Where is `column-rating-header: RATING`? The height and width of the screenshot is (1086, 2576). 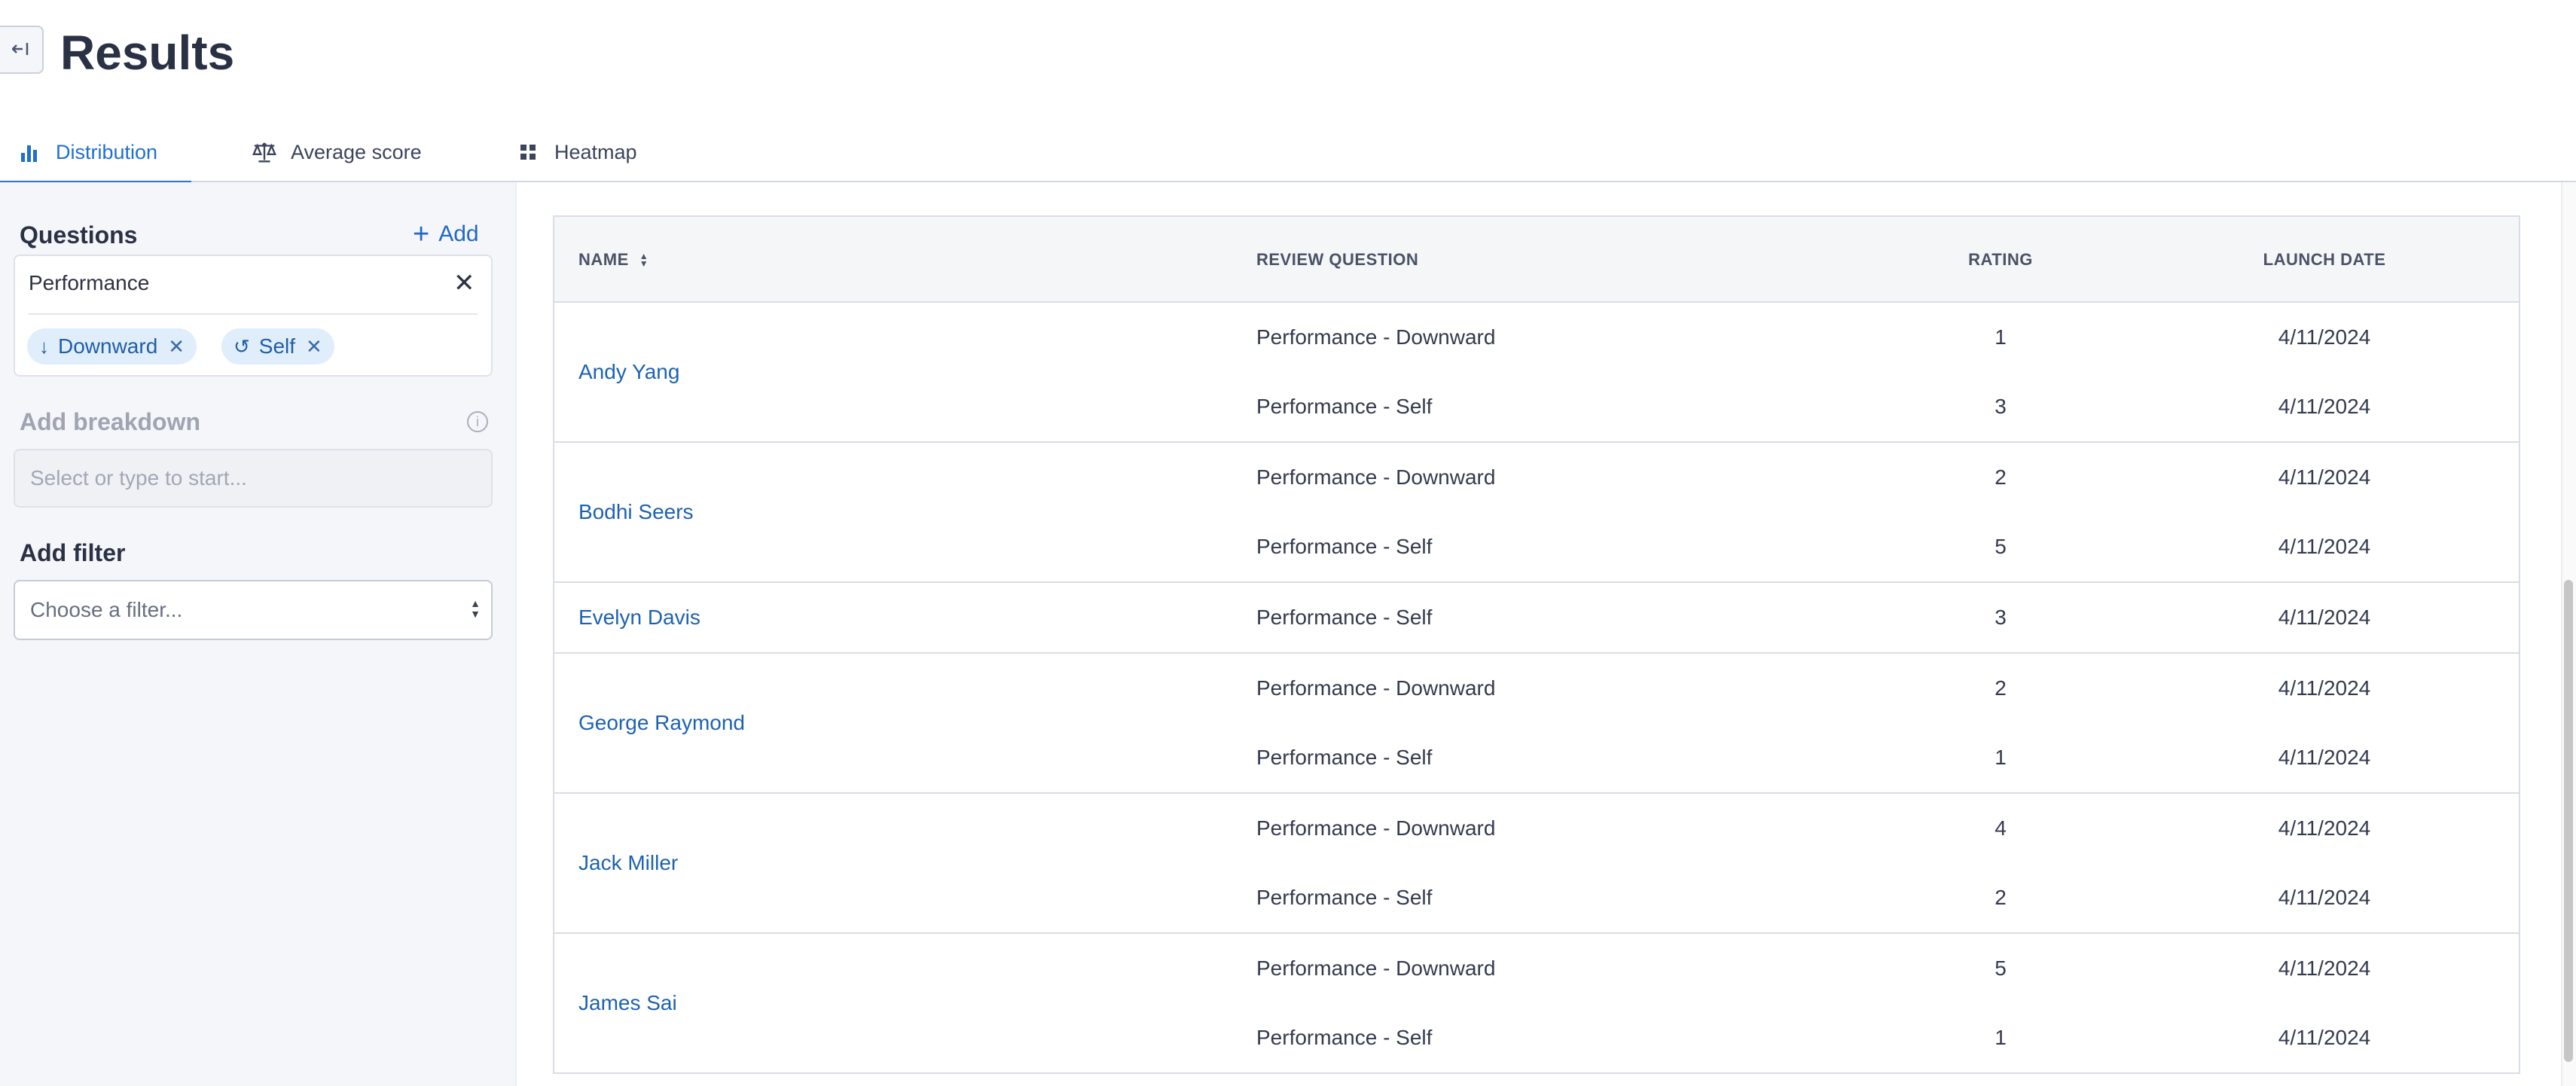 column-rating-header: RATING is located at coordinates (2001, 259).